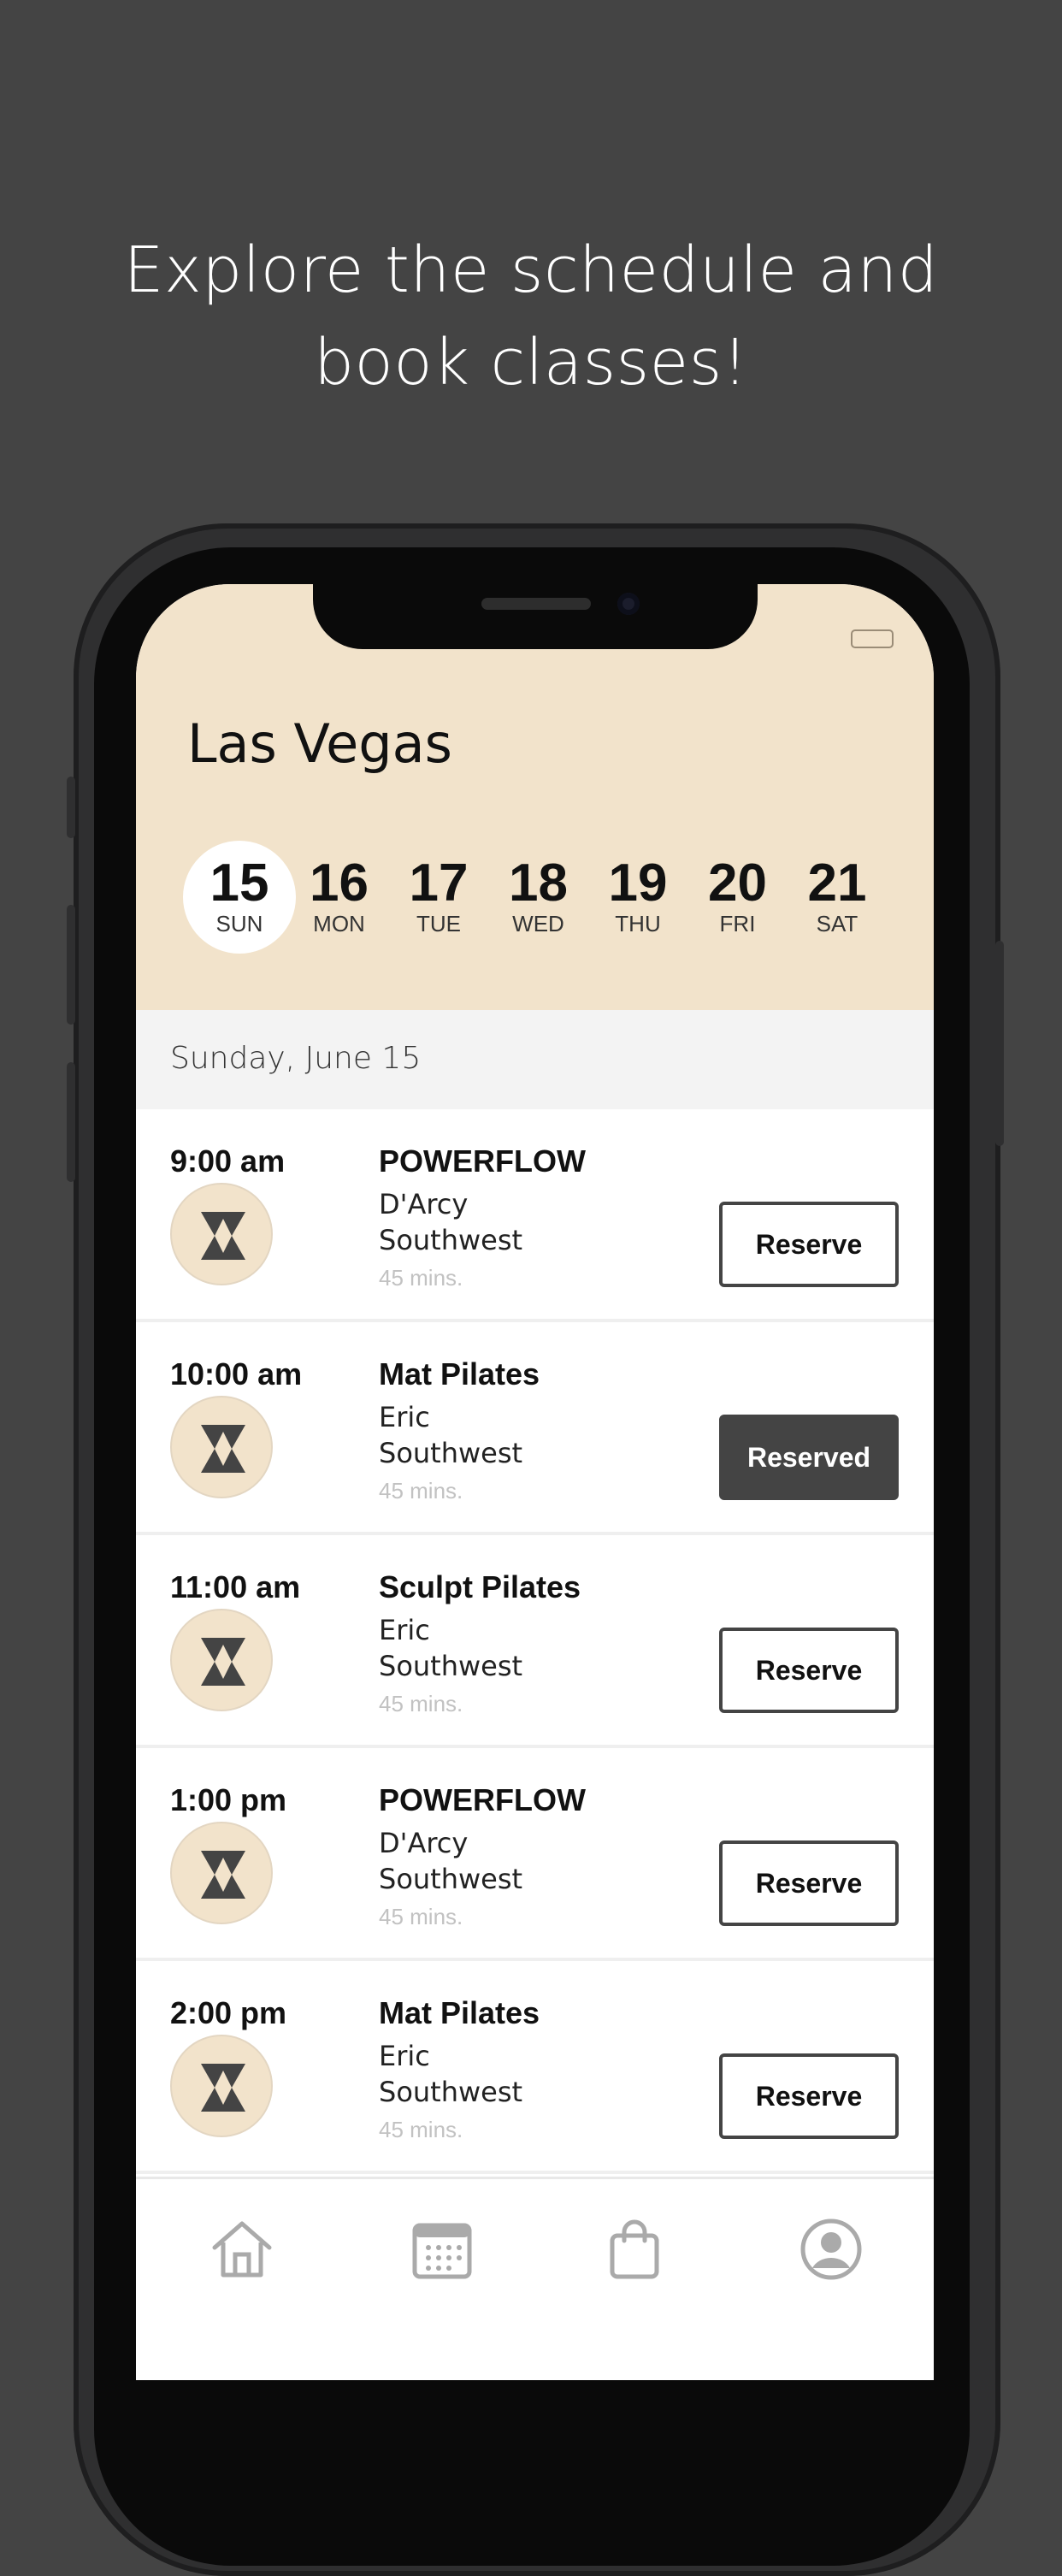 This screenshot has width=1062, height=2576. Describe the element at coordinates (628, 604) in the screenshot. I see `front-camera` at that location.